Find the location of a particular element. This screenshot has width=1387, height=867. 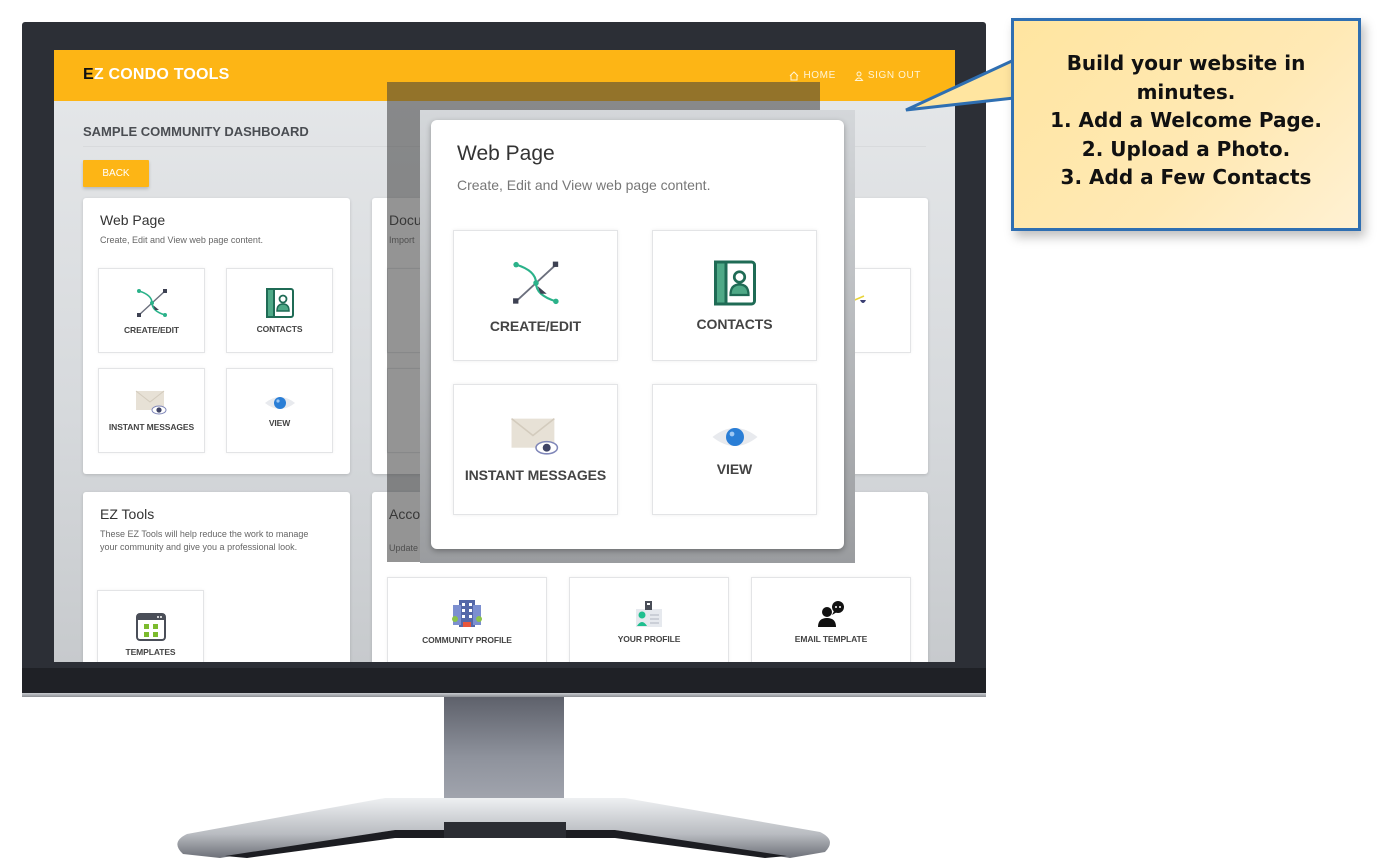

tile-email-template: EMAIL TEMPLATE is located at coordinates (831, 619).